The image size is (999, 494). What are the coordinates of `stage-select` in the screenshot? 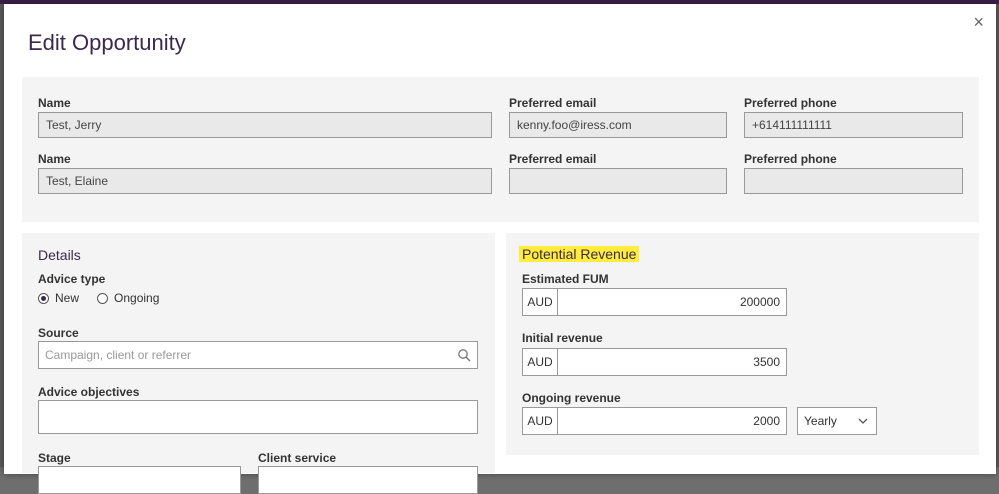 It's located at (139, 480).